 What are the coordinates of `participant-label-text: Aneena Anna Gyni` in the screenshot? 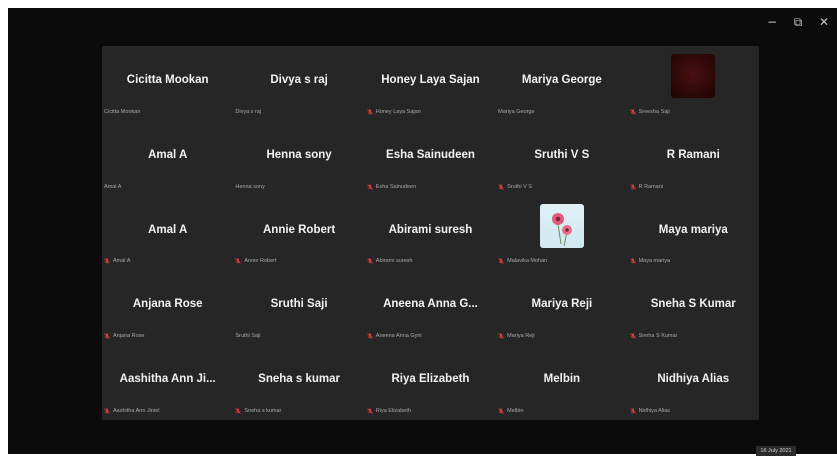 It's located at (398, 336).